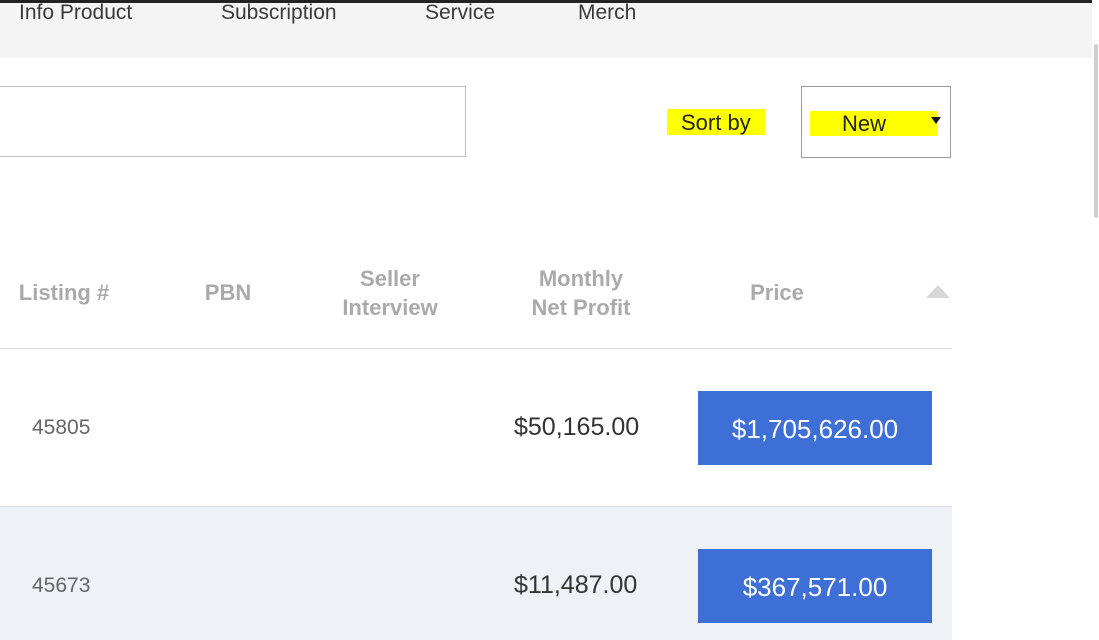  I want to click on sort-select: New, so click(876, 122).